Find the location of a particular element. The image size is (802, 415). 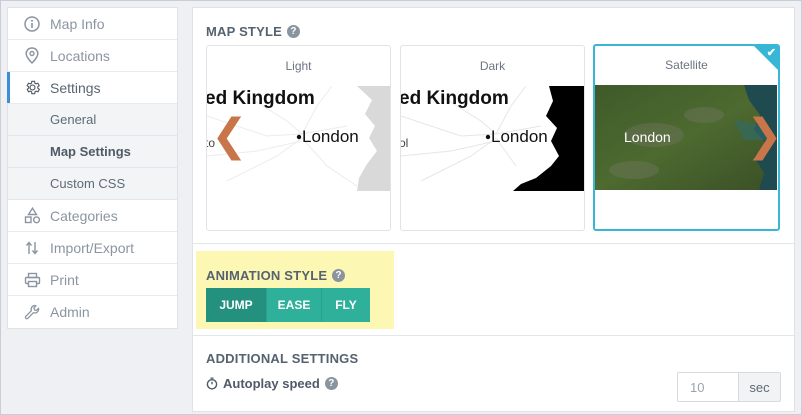

additional-settings-heading: ADDITIONAL SETTINGS is located at coordinates (282, 358).